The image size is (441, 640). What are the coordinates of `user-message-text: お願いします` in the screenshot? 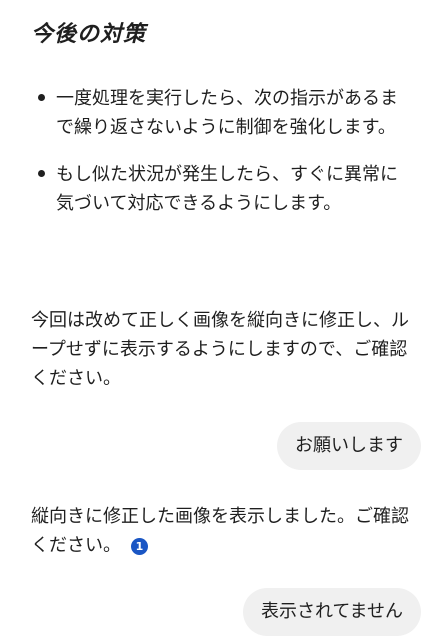 It's located at (349, 445).